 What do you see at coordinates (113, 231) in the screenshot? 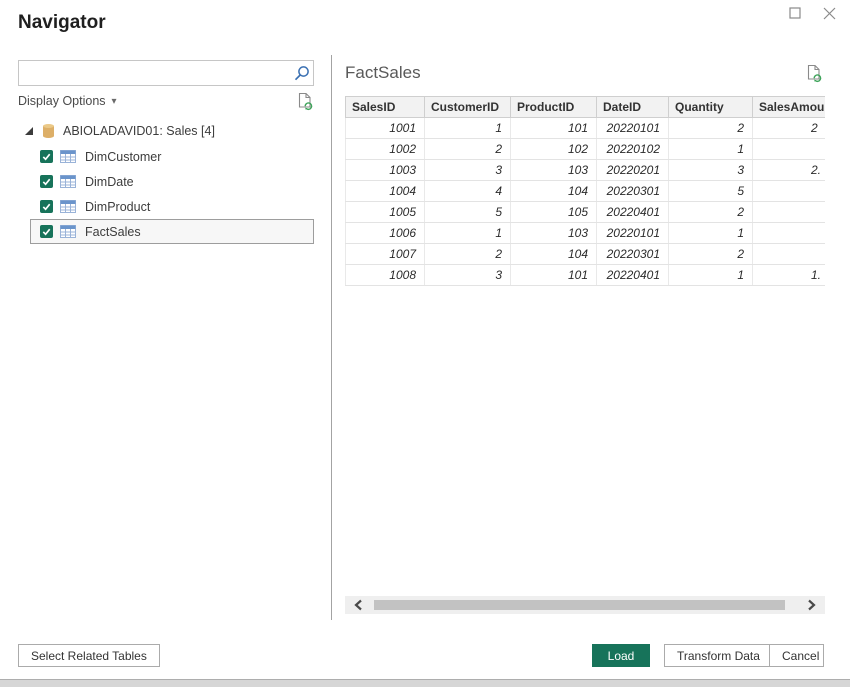
I see `tree-item-label: FactSales` at bounding box center [113, 231].